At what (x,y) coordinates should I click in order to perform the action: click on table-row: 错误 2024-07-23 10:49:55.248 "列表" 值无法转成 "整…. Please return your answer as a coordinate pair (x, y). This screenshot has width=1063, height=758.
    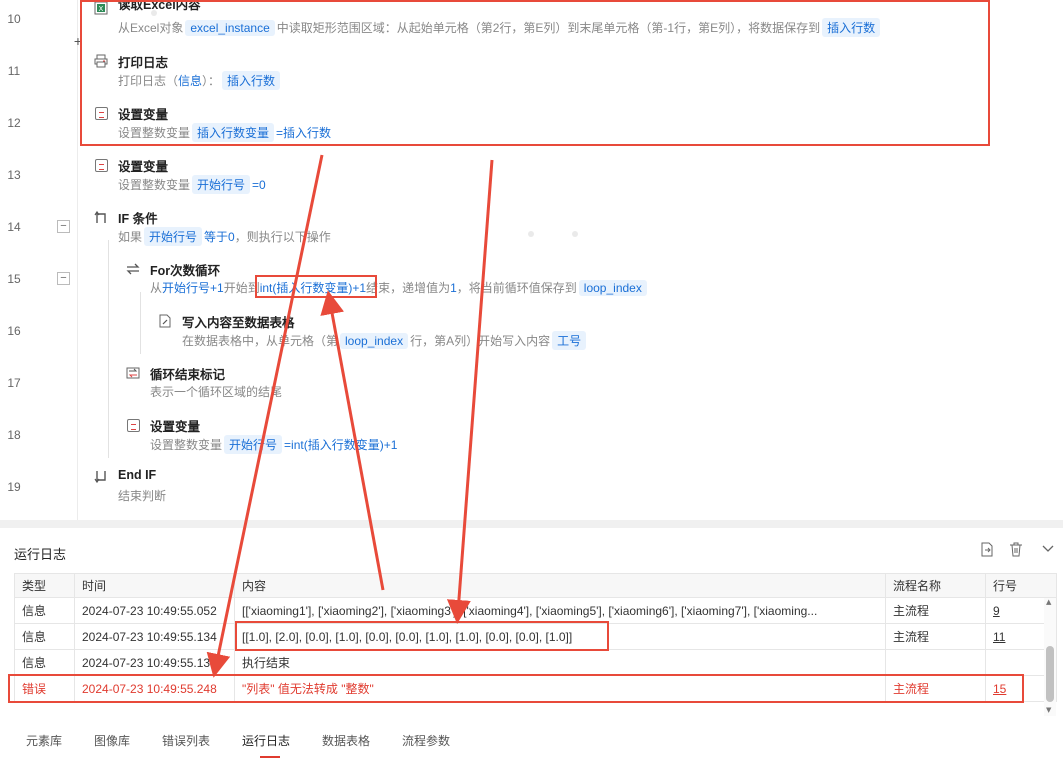
    Looking at the image, I should click on (535, 688).